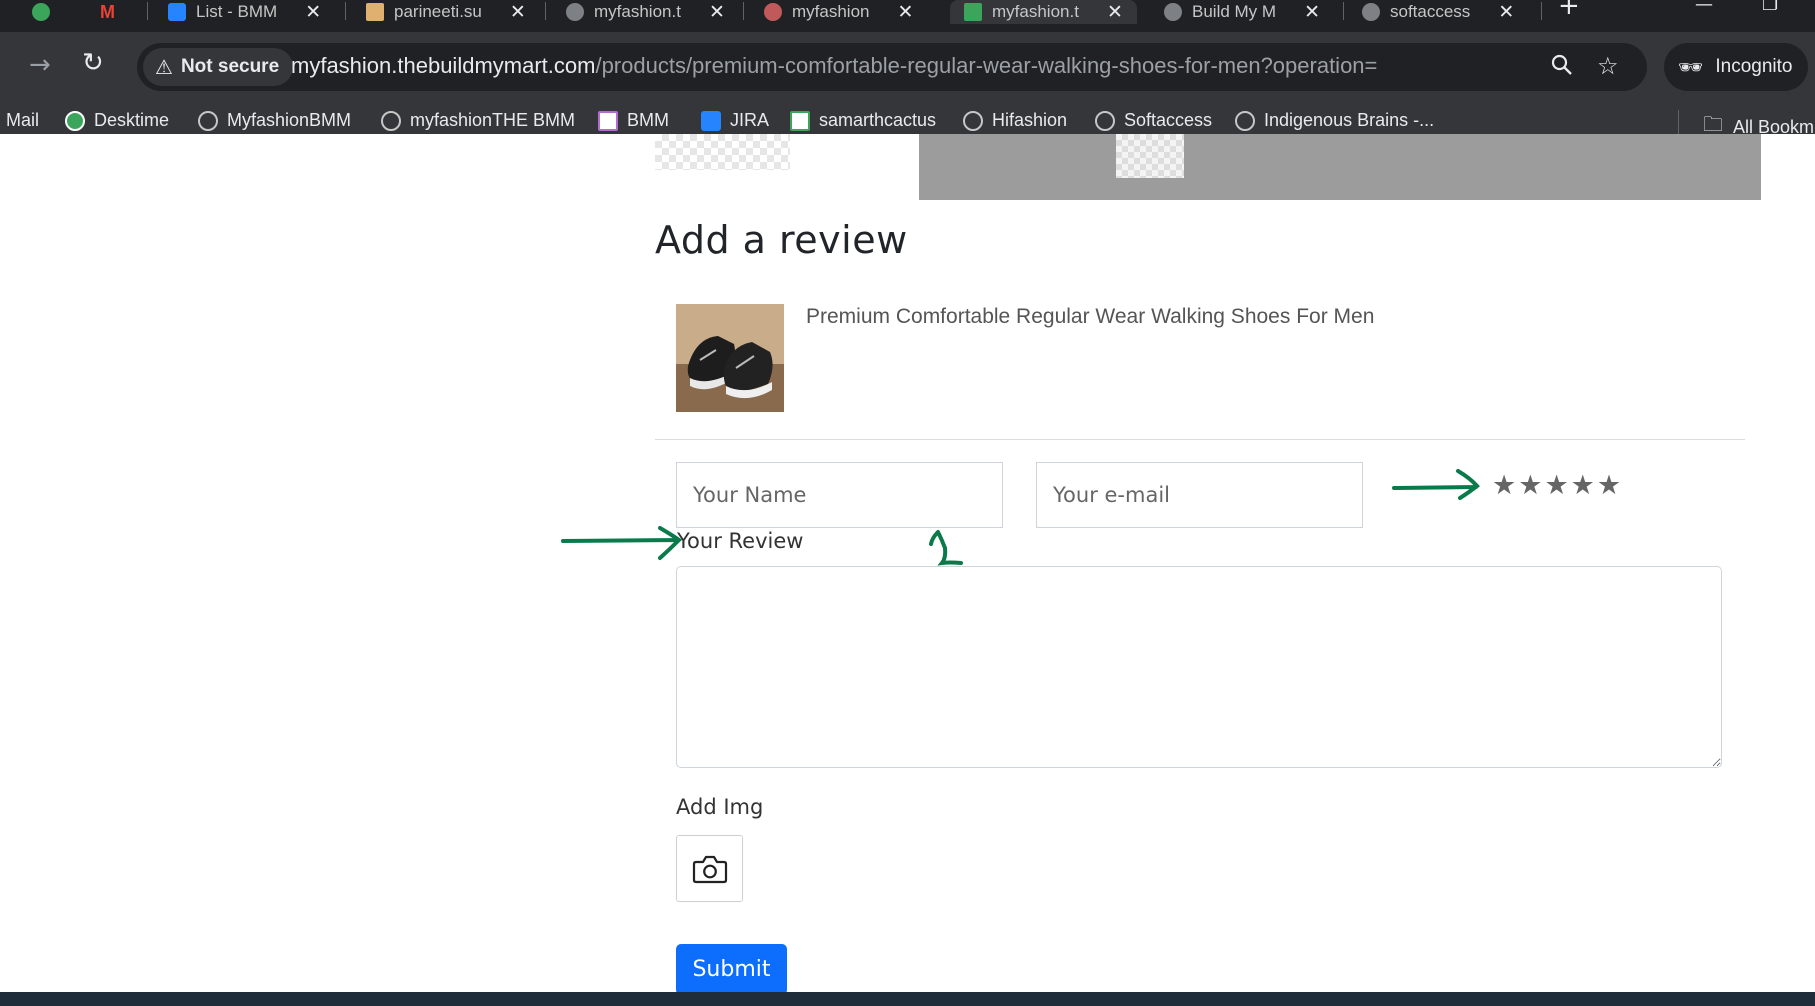 Image resolution: width=1815 pixels, height=1006 pixels. Describe the element at coordinates (878, 120) in the screenshot. I see `bookmark-label: samarthcactus` at that location.